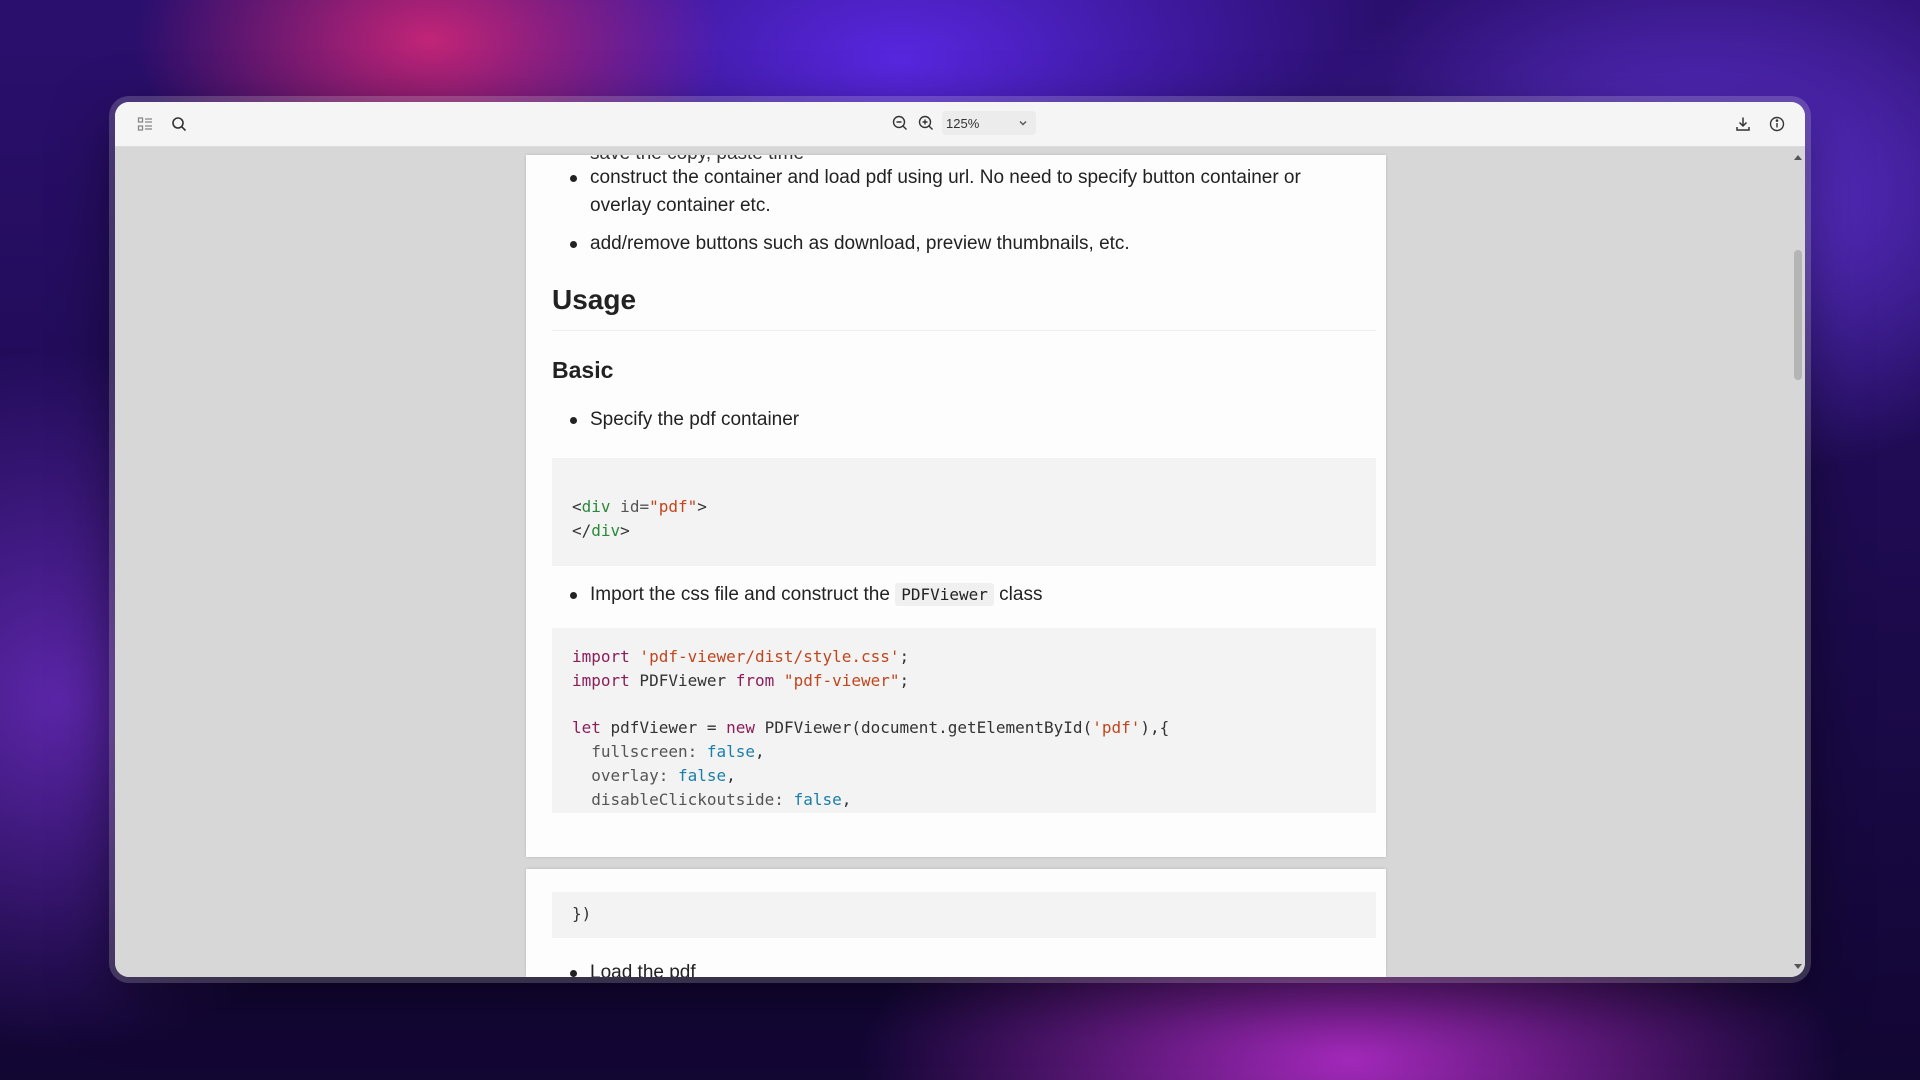 The image size is (1920, 1080). I want to click on list-item: Specify the pdf container, so click(960, 420).